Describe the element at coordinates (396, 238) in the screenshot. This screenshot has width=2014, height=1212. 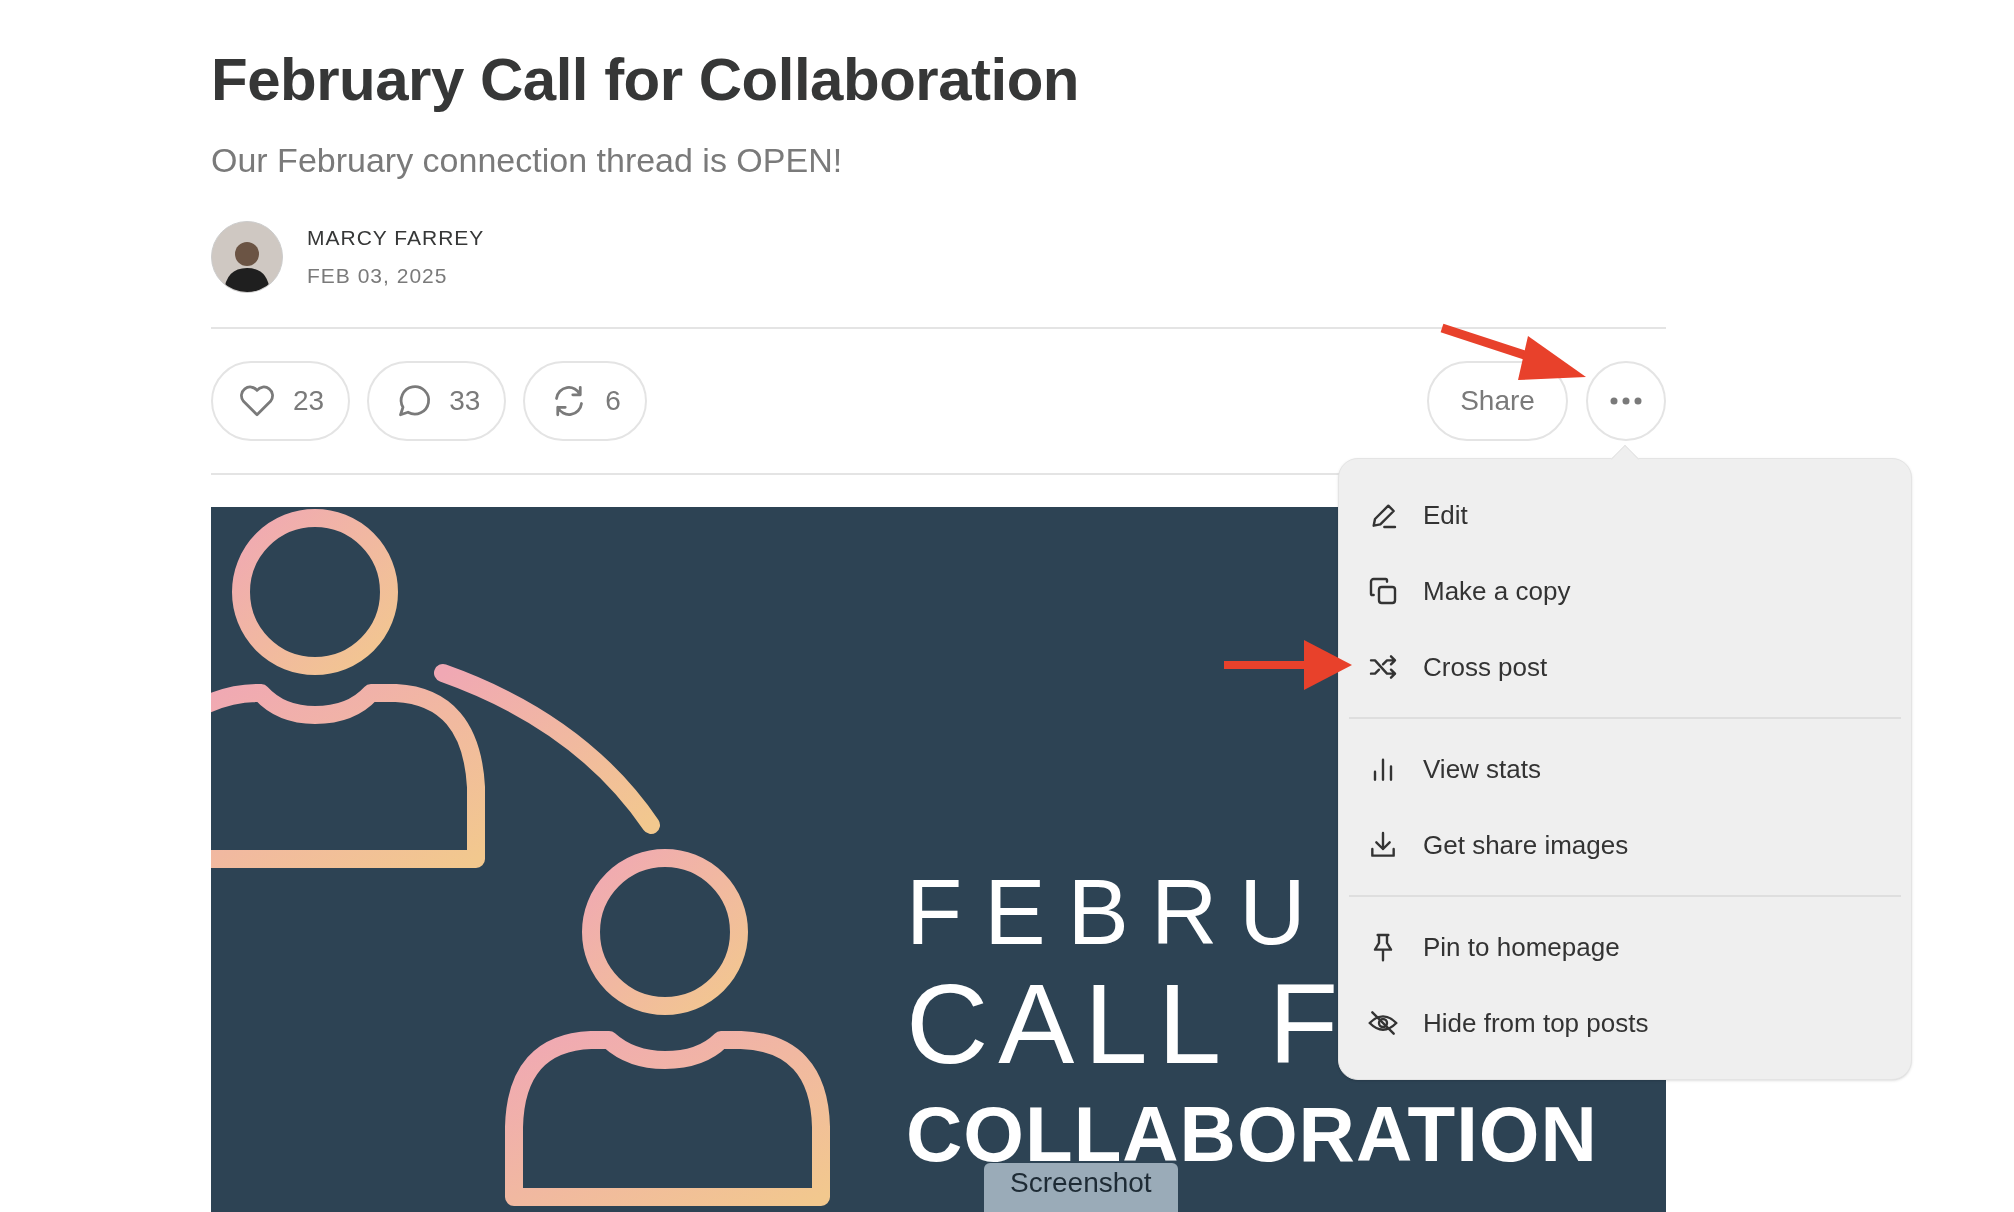
I see `author-name: MARCY FARREY` at that location.